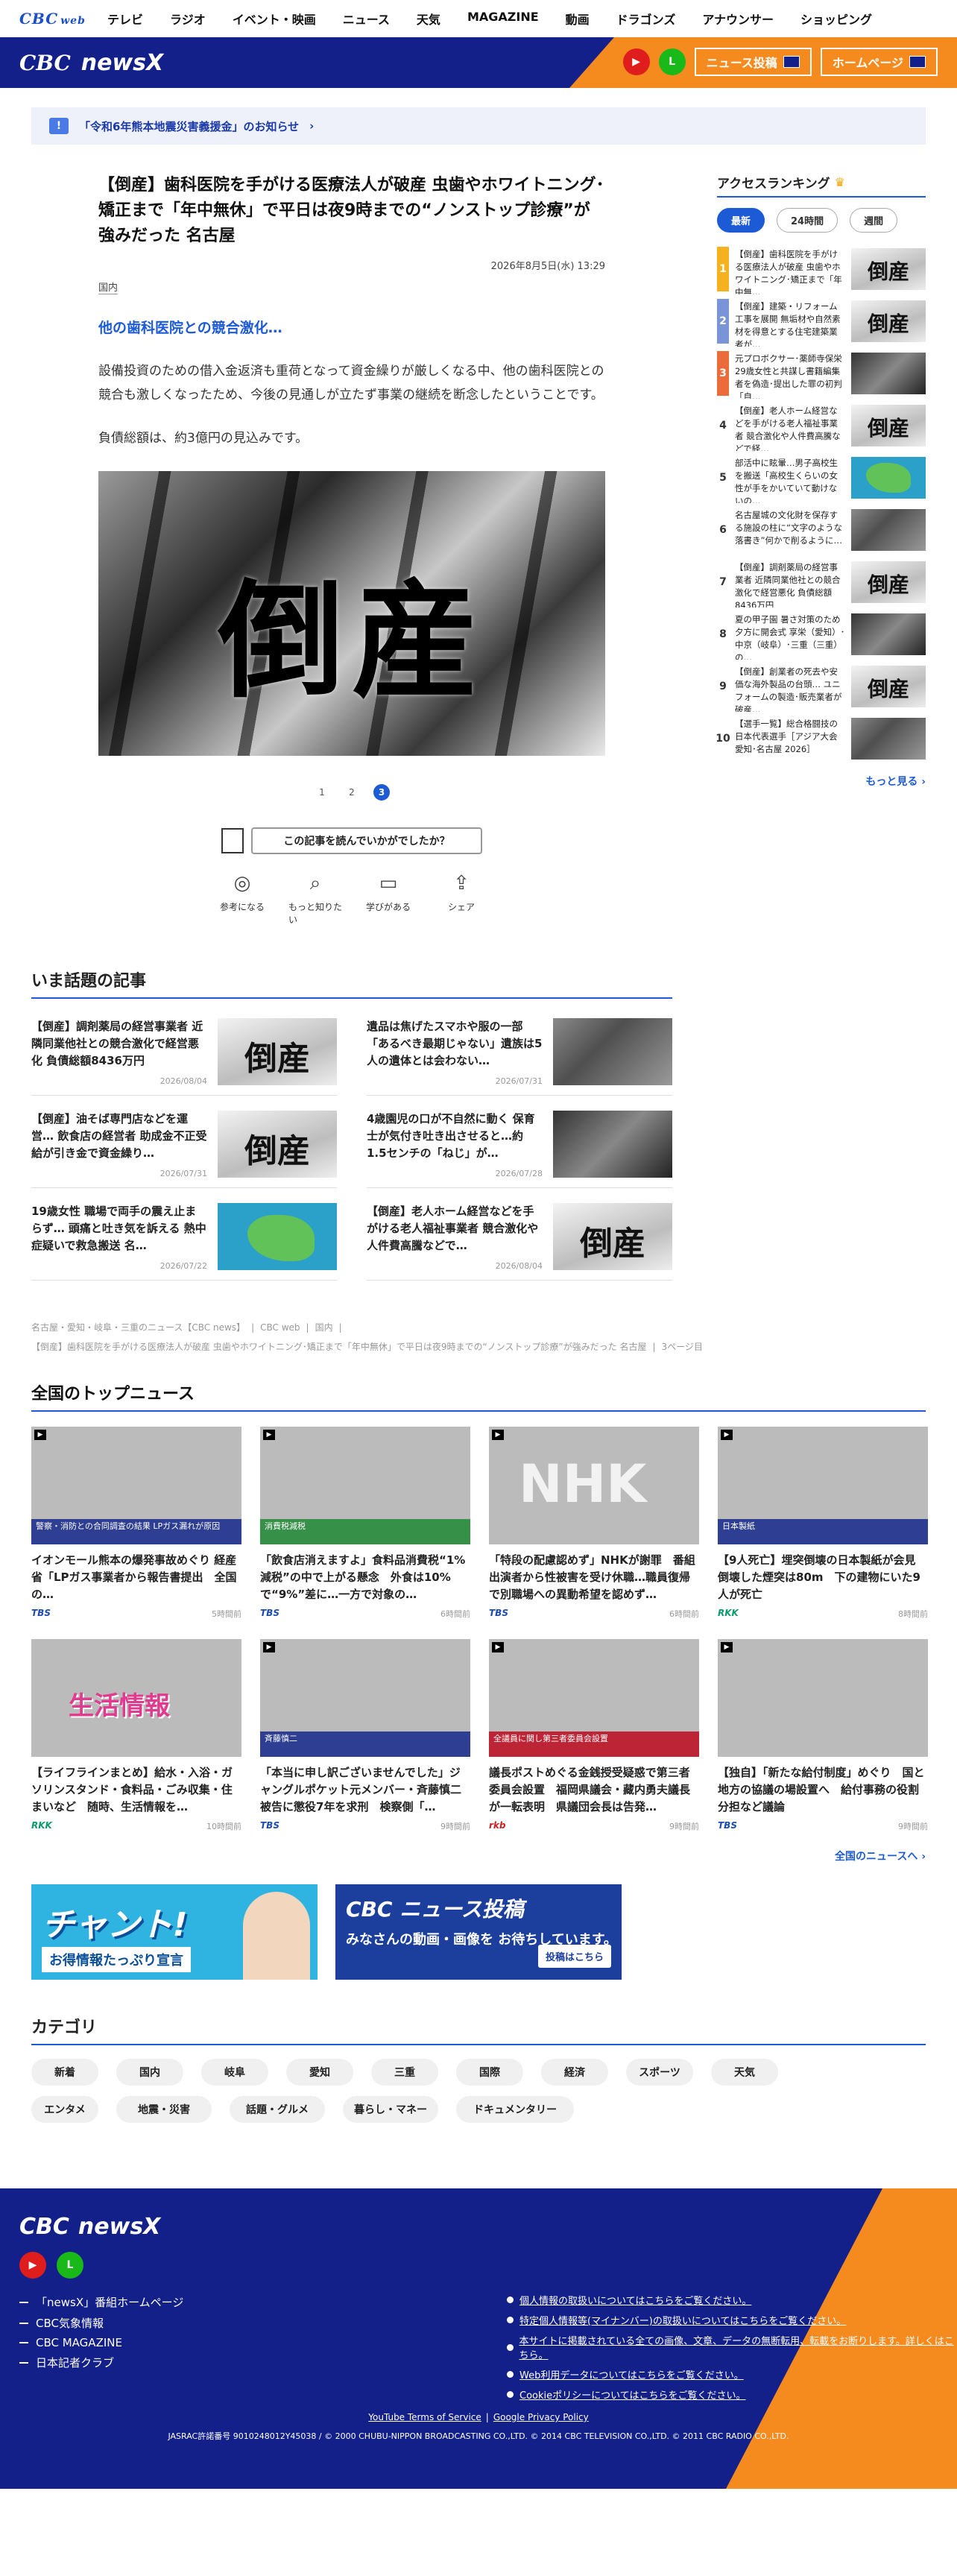 This screenshot has width=957, height=2576. I want to click on all-news-link: 全国のニュースへ ›, so click(479, 1856).